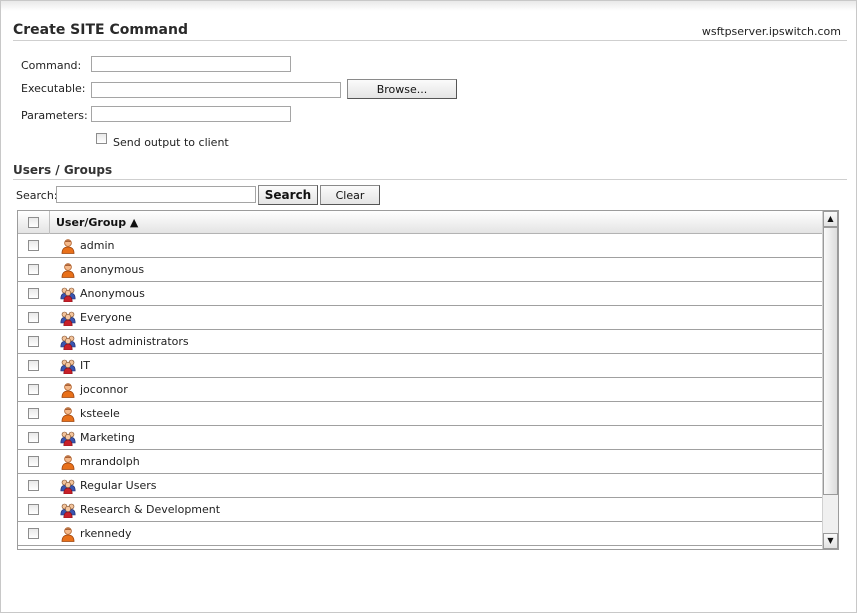 Image resolution: width=857 pixels, height=613 pixels. What do you see at coordinates (97, 222) in the screenshot?
I see `user-group-column-header: User/Group ▲` at bounding box center [97, 222].